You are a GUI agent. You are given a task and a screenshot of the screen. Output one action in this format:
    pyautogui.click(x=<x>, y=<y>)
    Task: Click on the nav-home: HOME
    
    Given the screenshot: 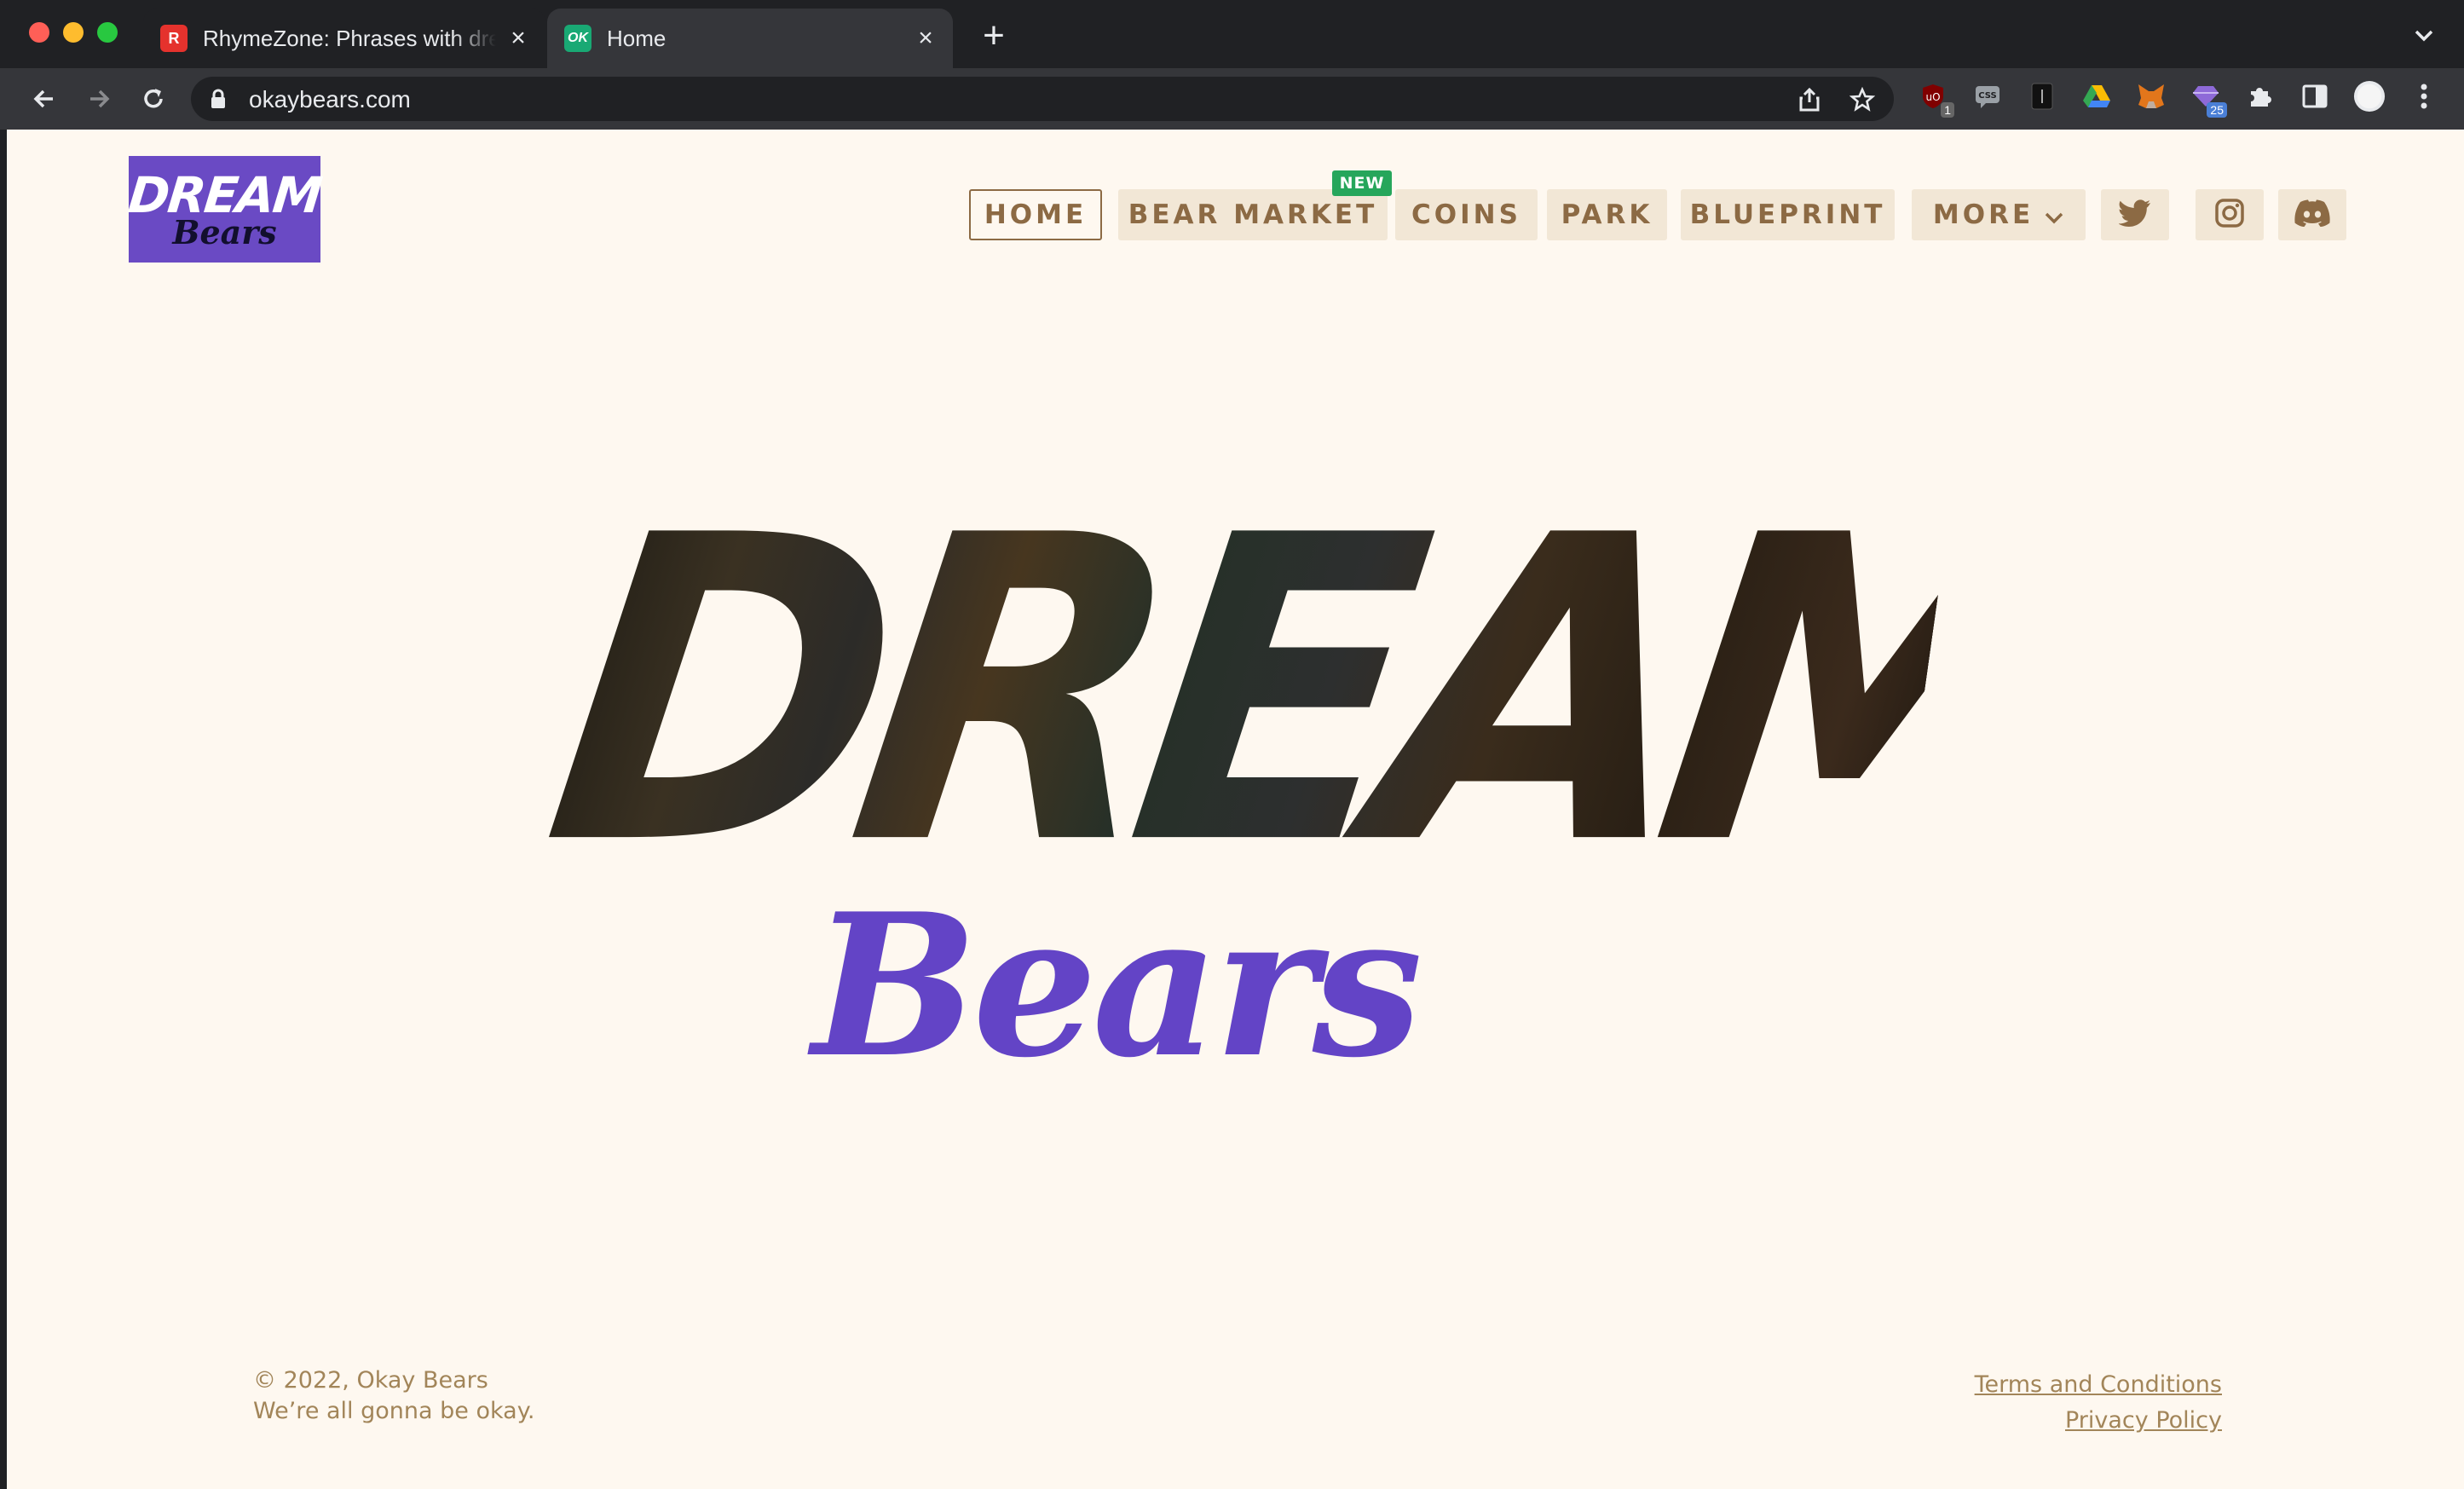 What is the action you would take?
    pyautogui.click(x=1035, y=214)
    